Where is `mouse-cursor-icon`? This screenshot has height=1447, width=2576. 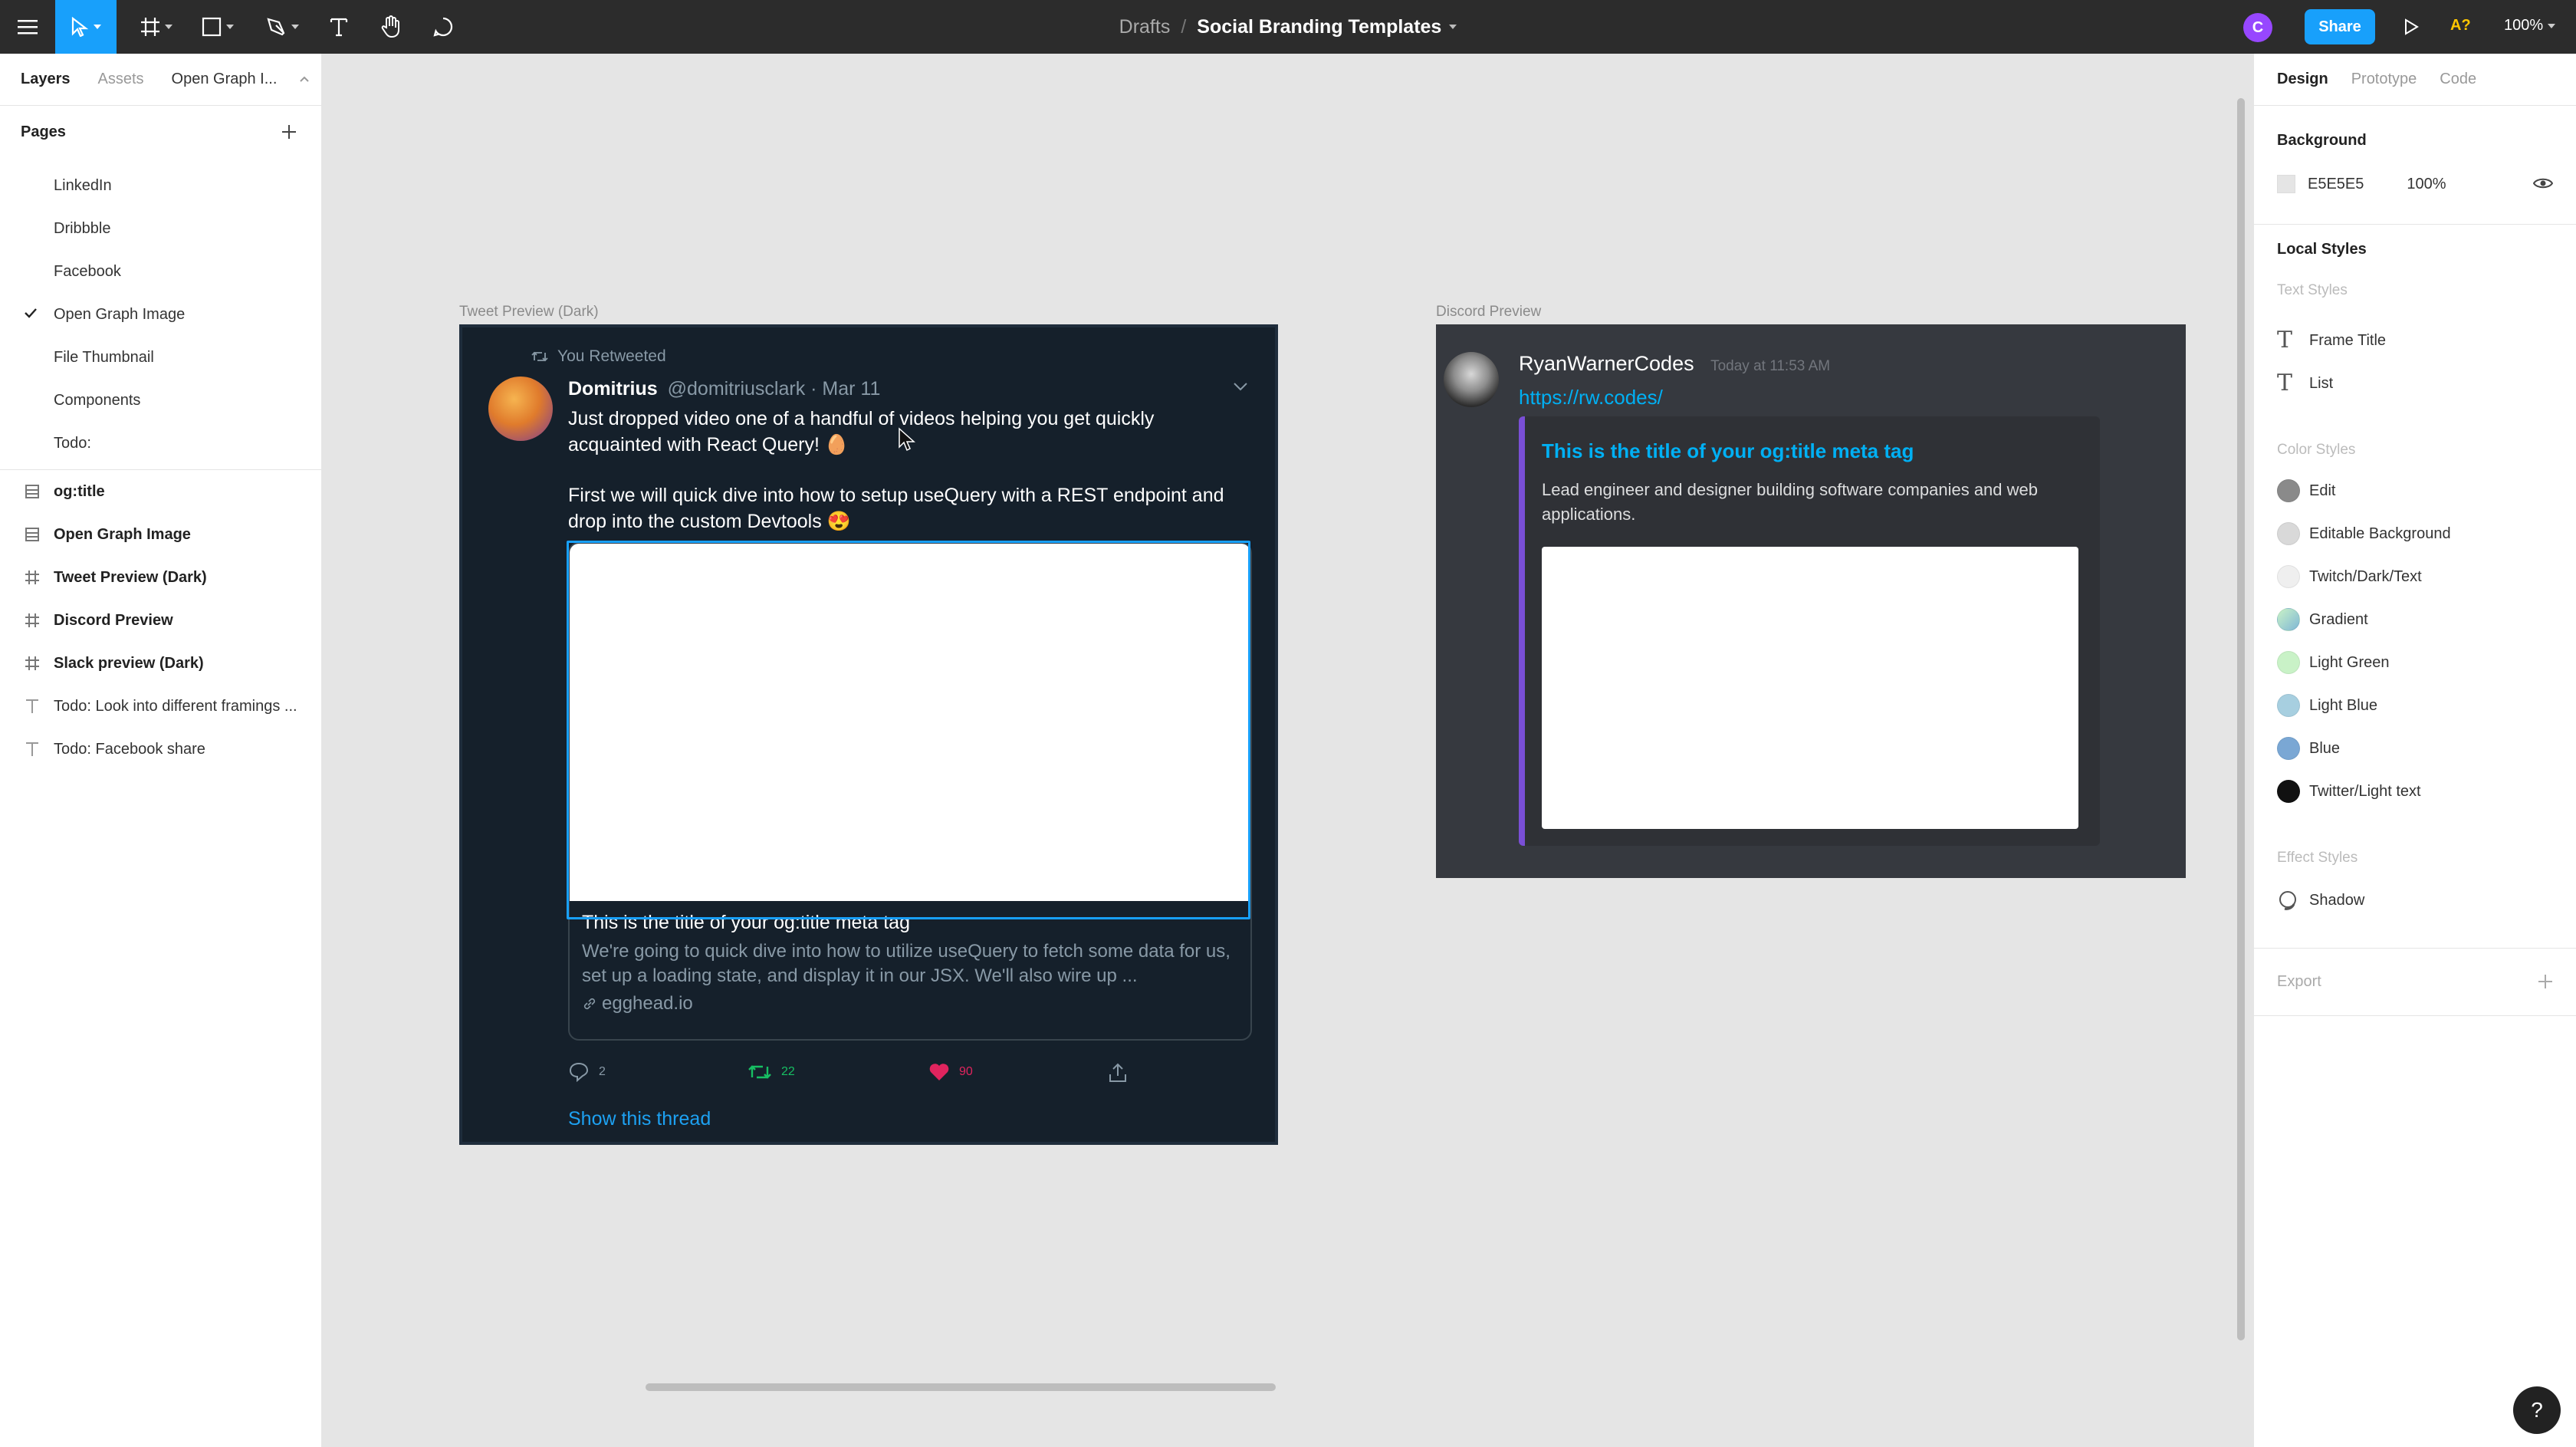 mouse-cursor-icon is located at coordinates (907, 439).